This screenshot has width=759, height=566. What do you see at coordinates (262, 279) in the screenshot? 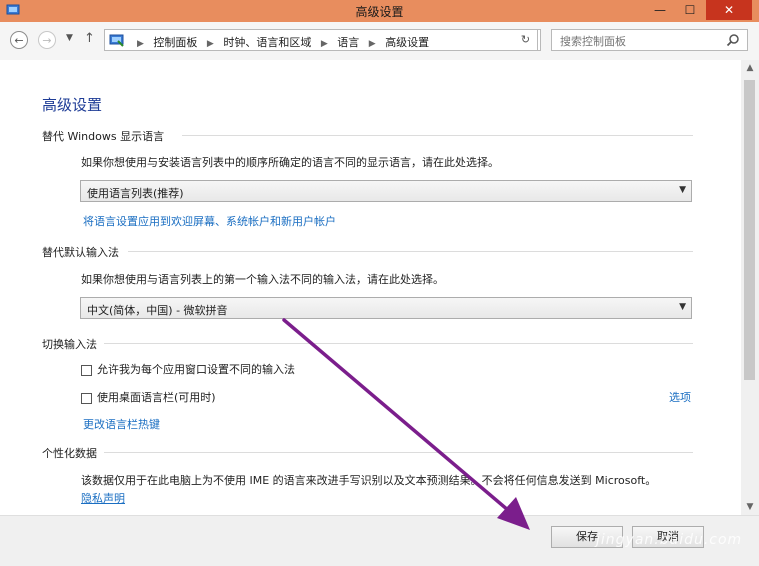
I see `input-method-description: 如果你想使用与语言列表上的第一个输入法不同的输入法，请在此处选择。` at bounding box center [262, 279].